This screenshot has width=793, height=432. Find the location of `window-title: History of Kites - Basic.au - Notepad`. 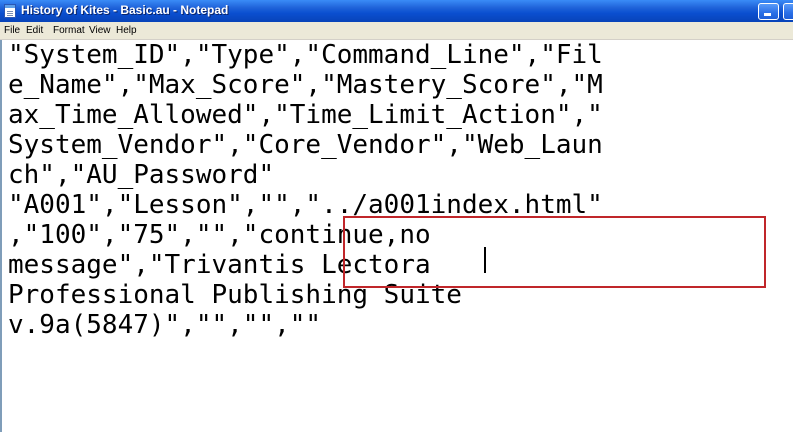

window-title: History of Kites - Basic.au - Notepad is located at coordinates (125, 10).